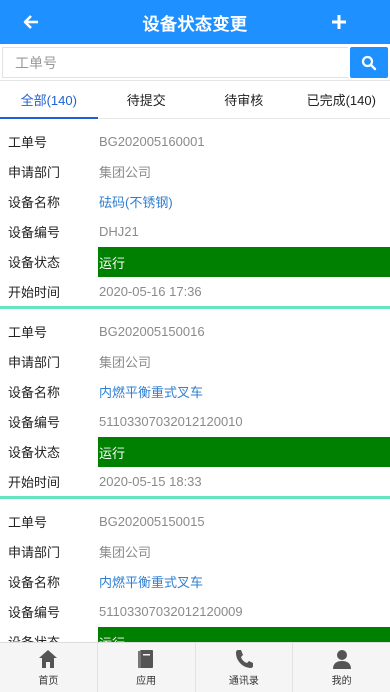 This screenshot has width=390, height=692. Describe the element at coordinates (150, 291) in the screenshot. I see `start-time-value: 2020-05-16 17:36` at that location.